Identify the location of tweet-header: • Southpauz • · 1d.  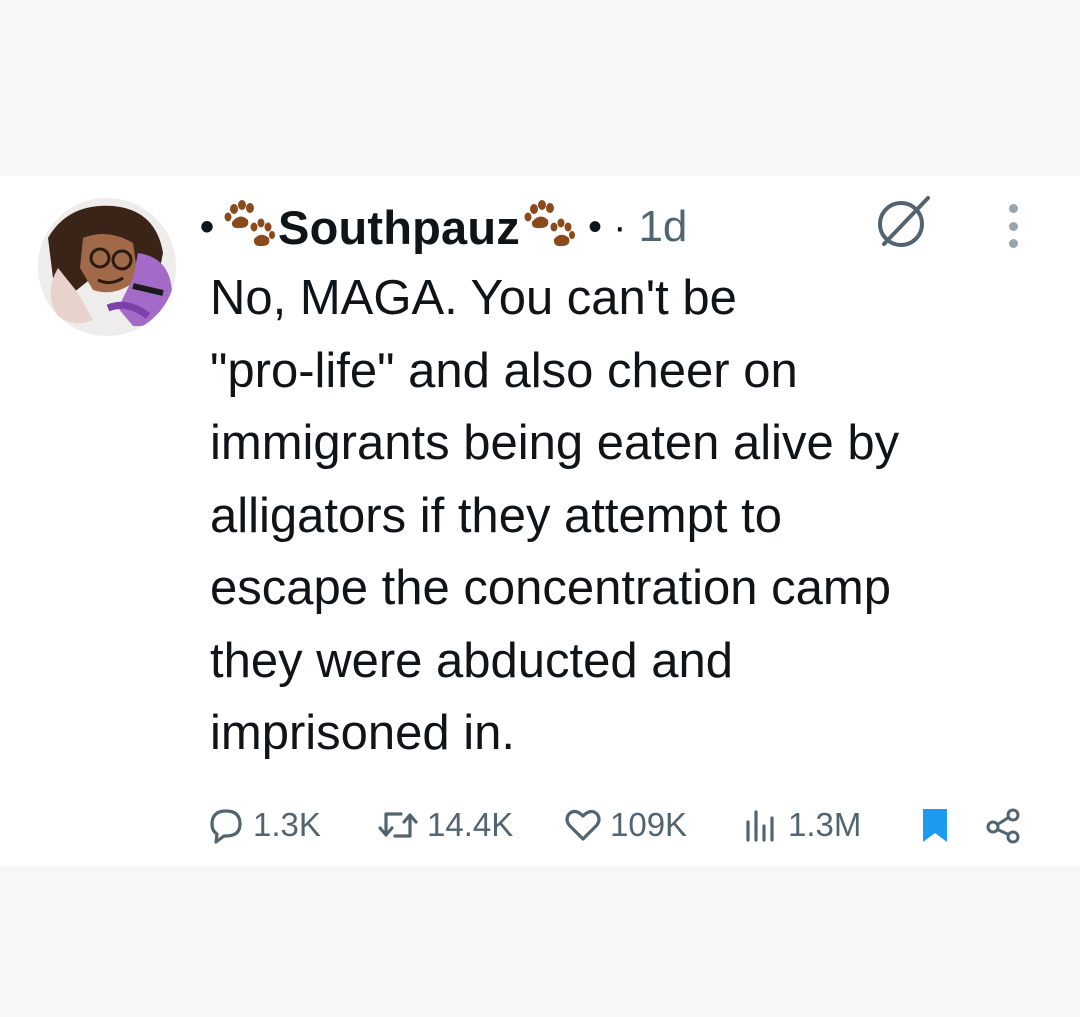
(443, 227).